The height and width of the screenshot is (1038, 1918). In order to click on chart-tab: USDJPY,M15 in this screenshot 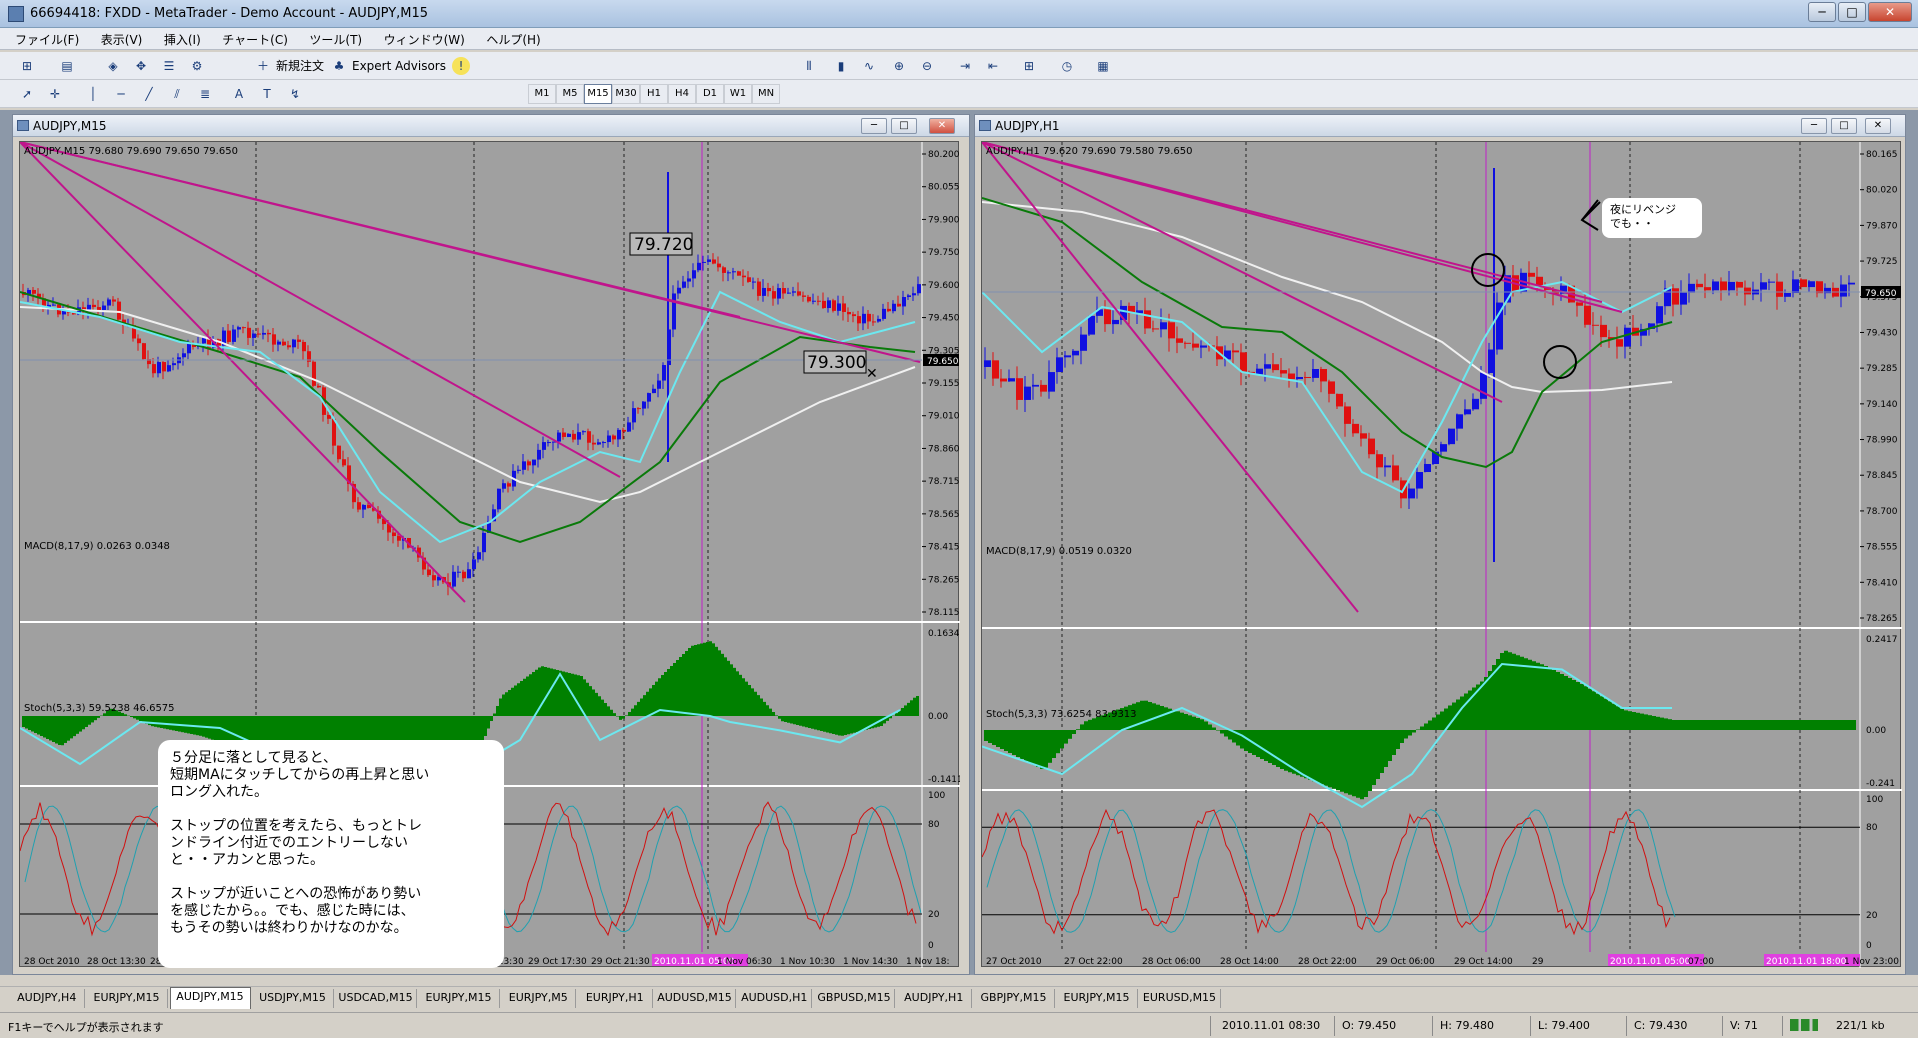, I will do `click(293, 998)`.